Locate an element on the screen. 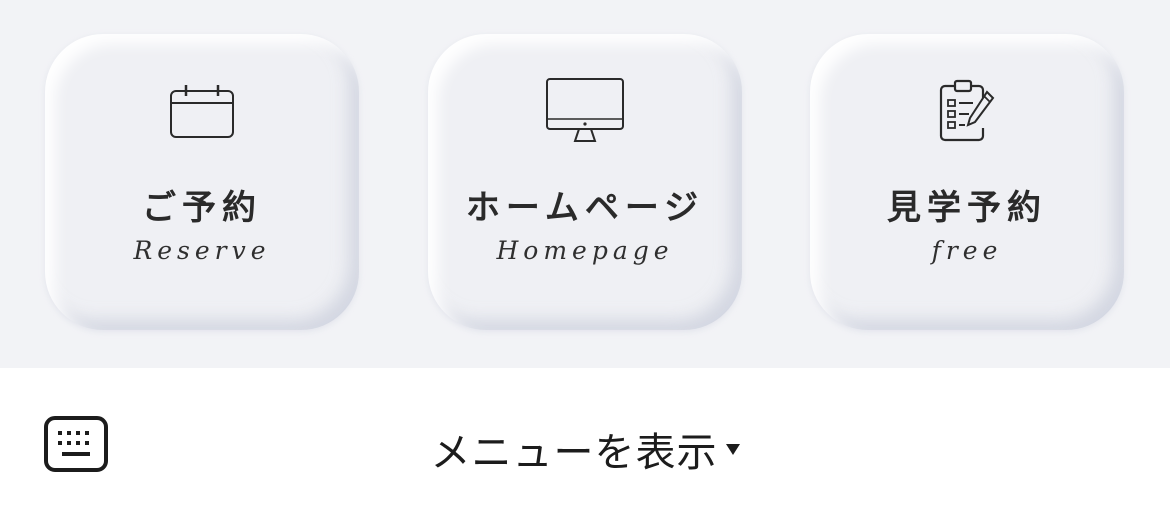  homepage-title: ホームページ is located at coordinates (585, 208).